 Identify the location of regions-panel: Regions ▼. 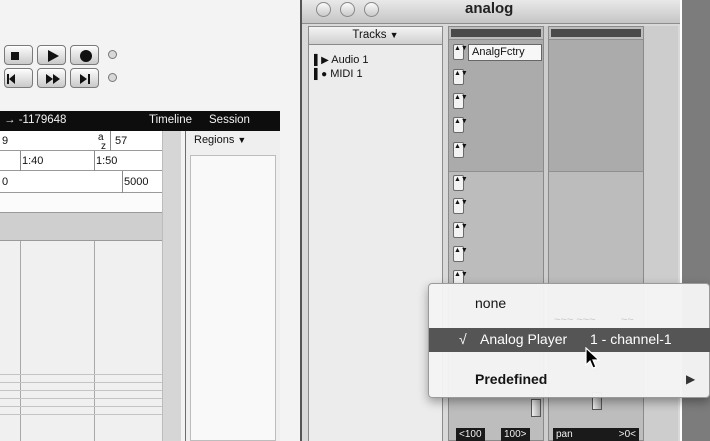
(232, 286).